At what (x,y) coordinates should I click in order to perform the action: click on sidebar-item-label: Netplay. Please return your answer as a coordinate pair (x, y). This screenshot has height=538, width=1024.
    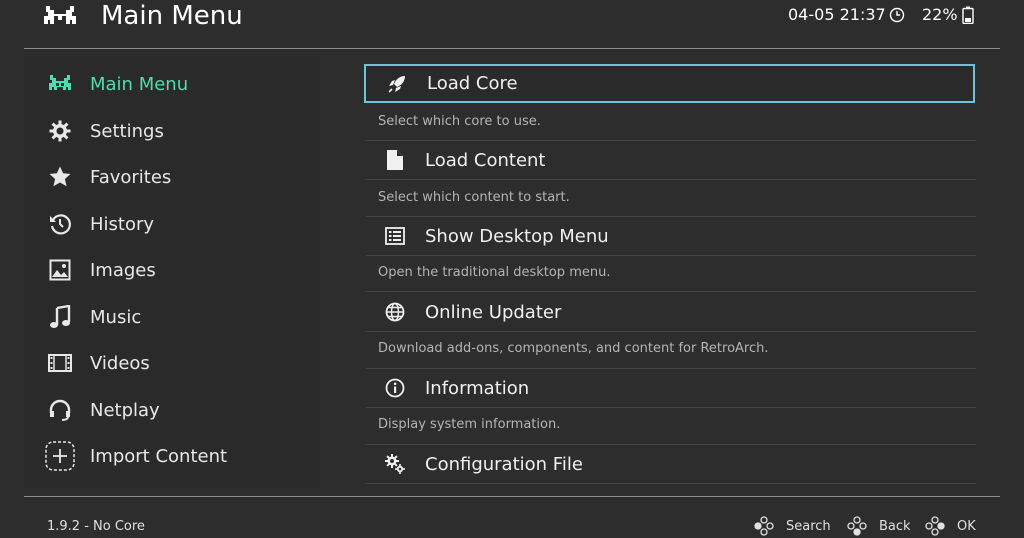
    Looking at the image, I should click on (125, 410).